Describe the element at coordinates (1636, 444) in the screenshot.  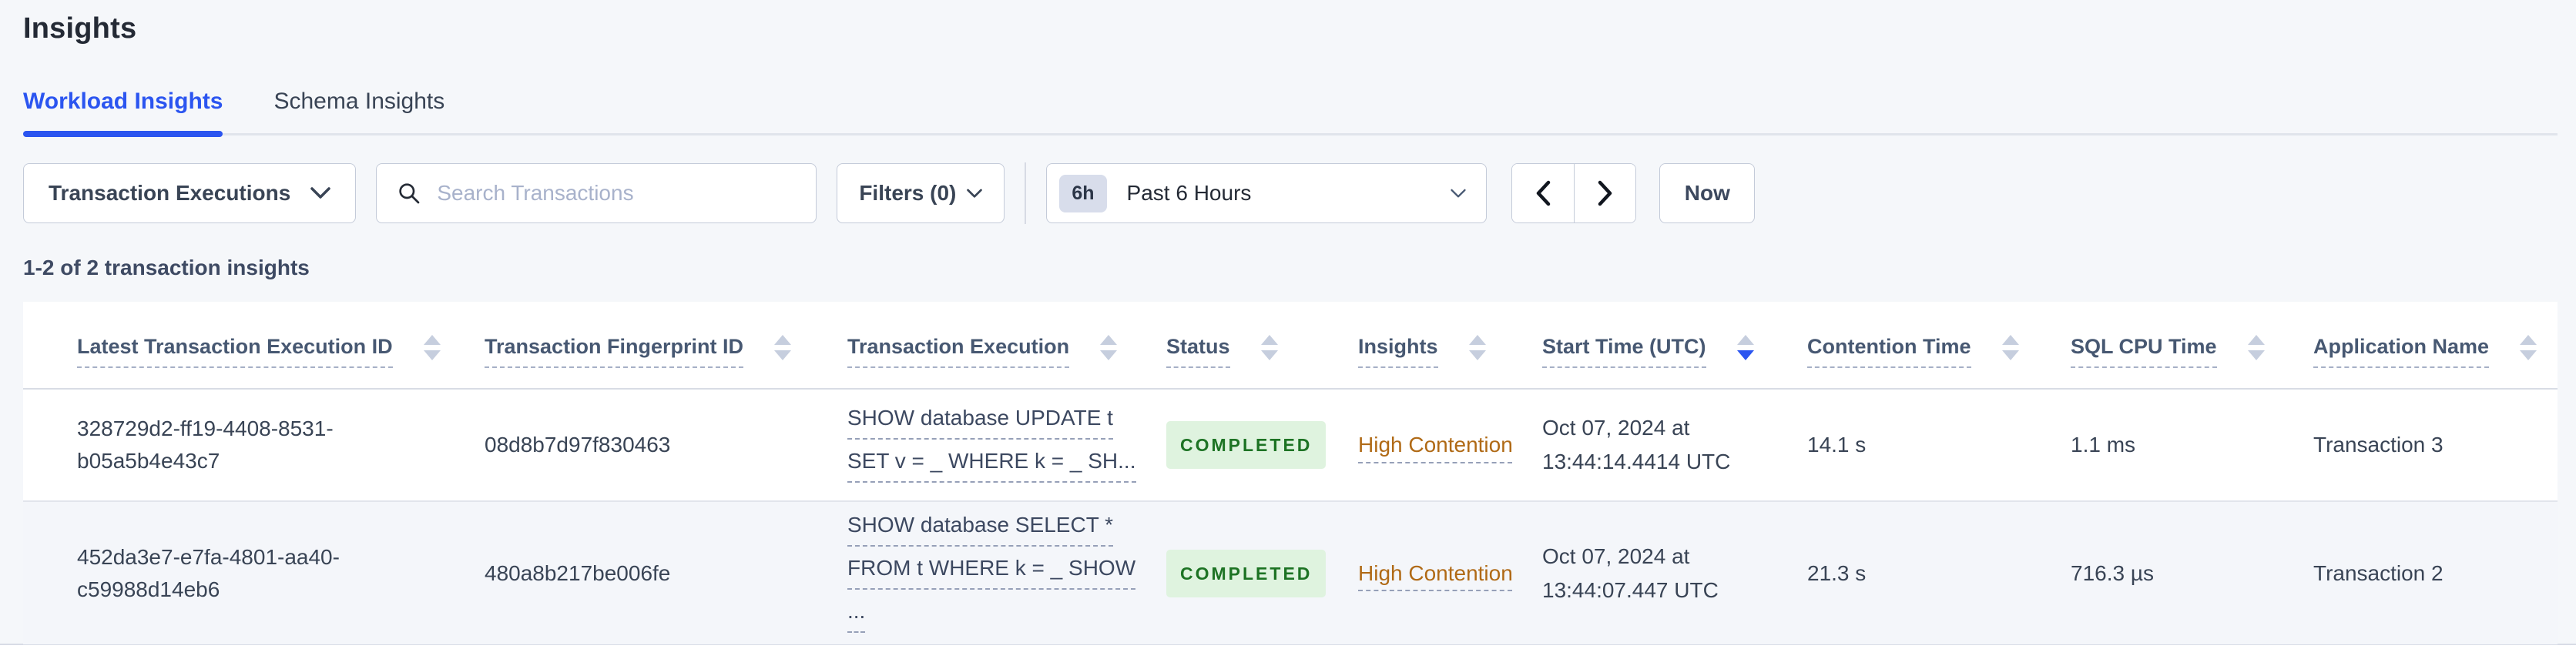
I see `cell-start-time: Oct 07, 2024 at 13:44:14.4414 UTC` at that location.